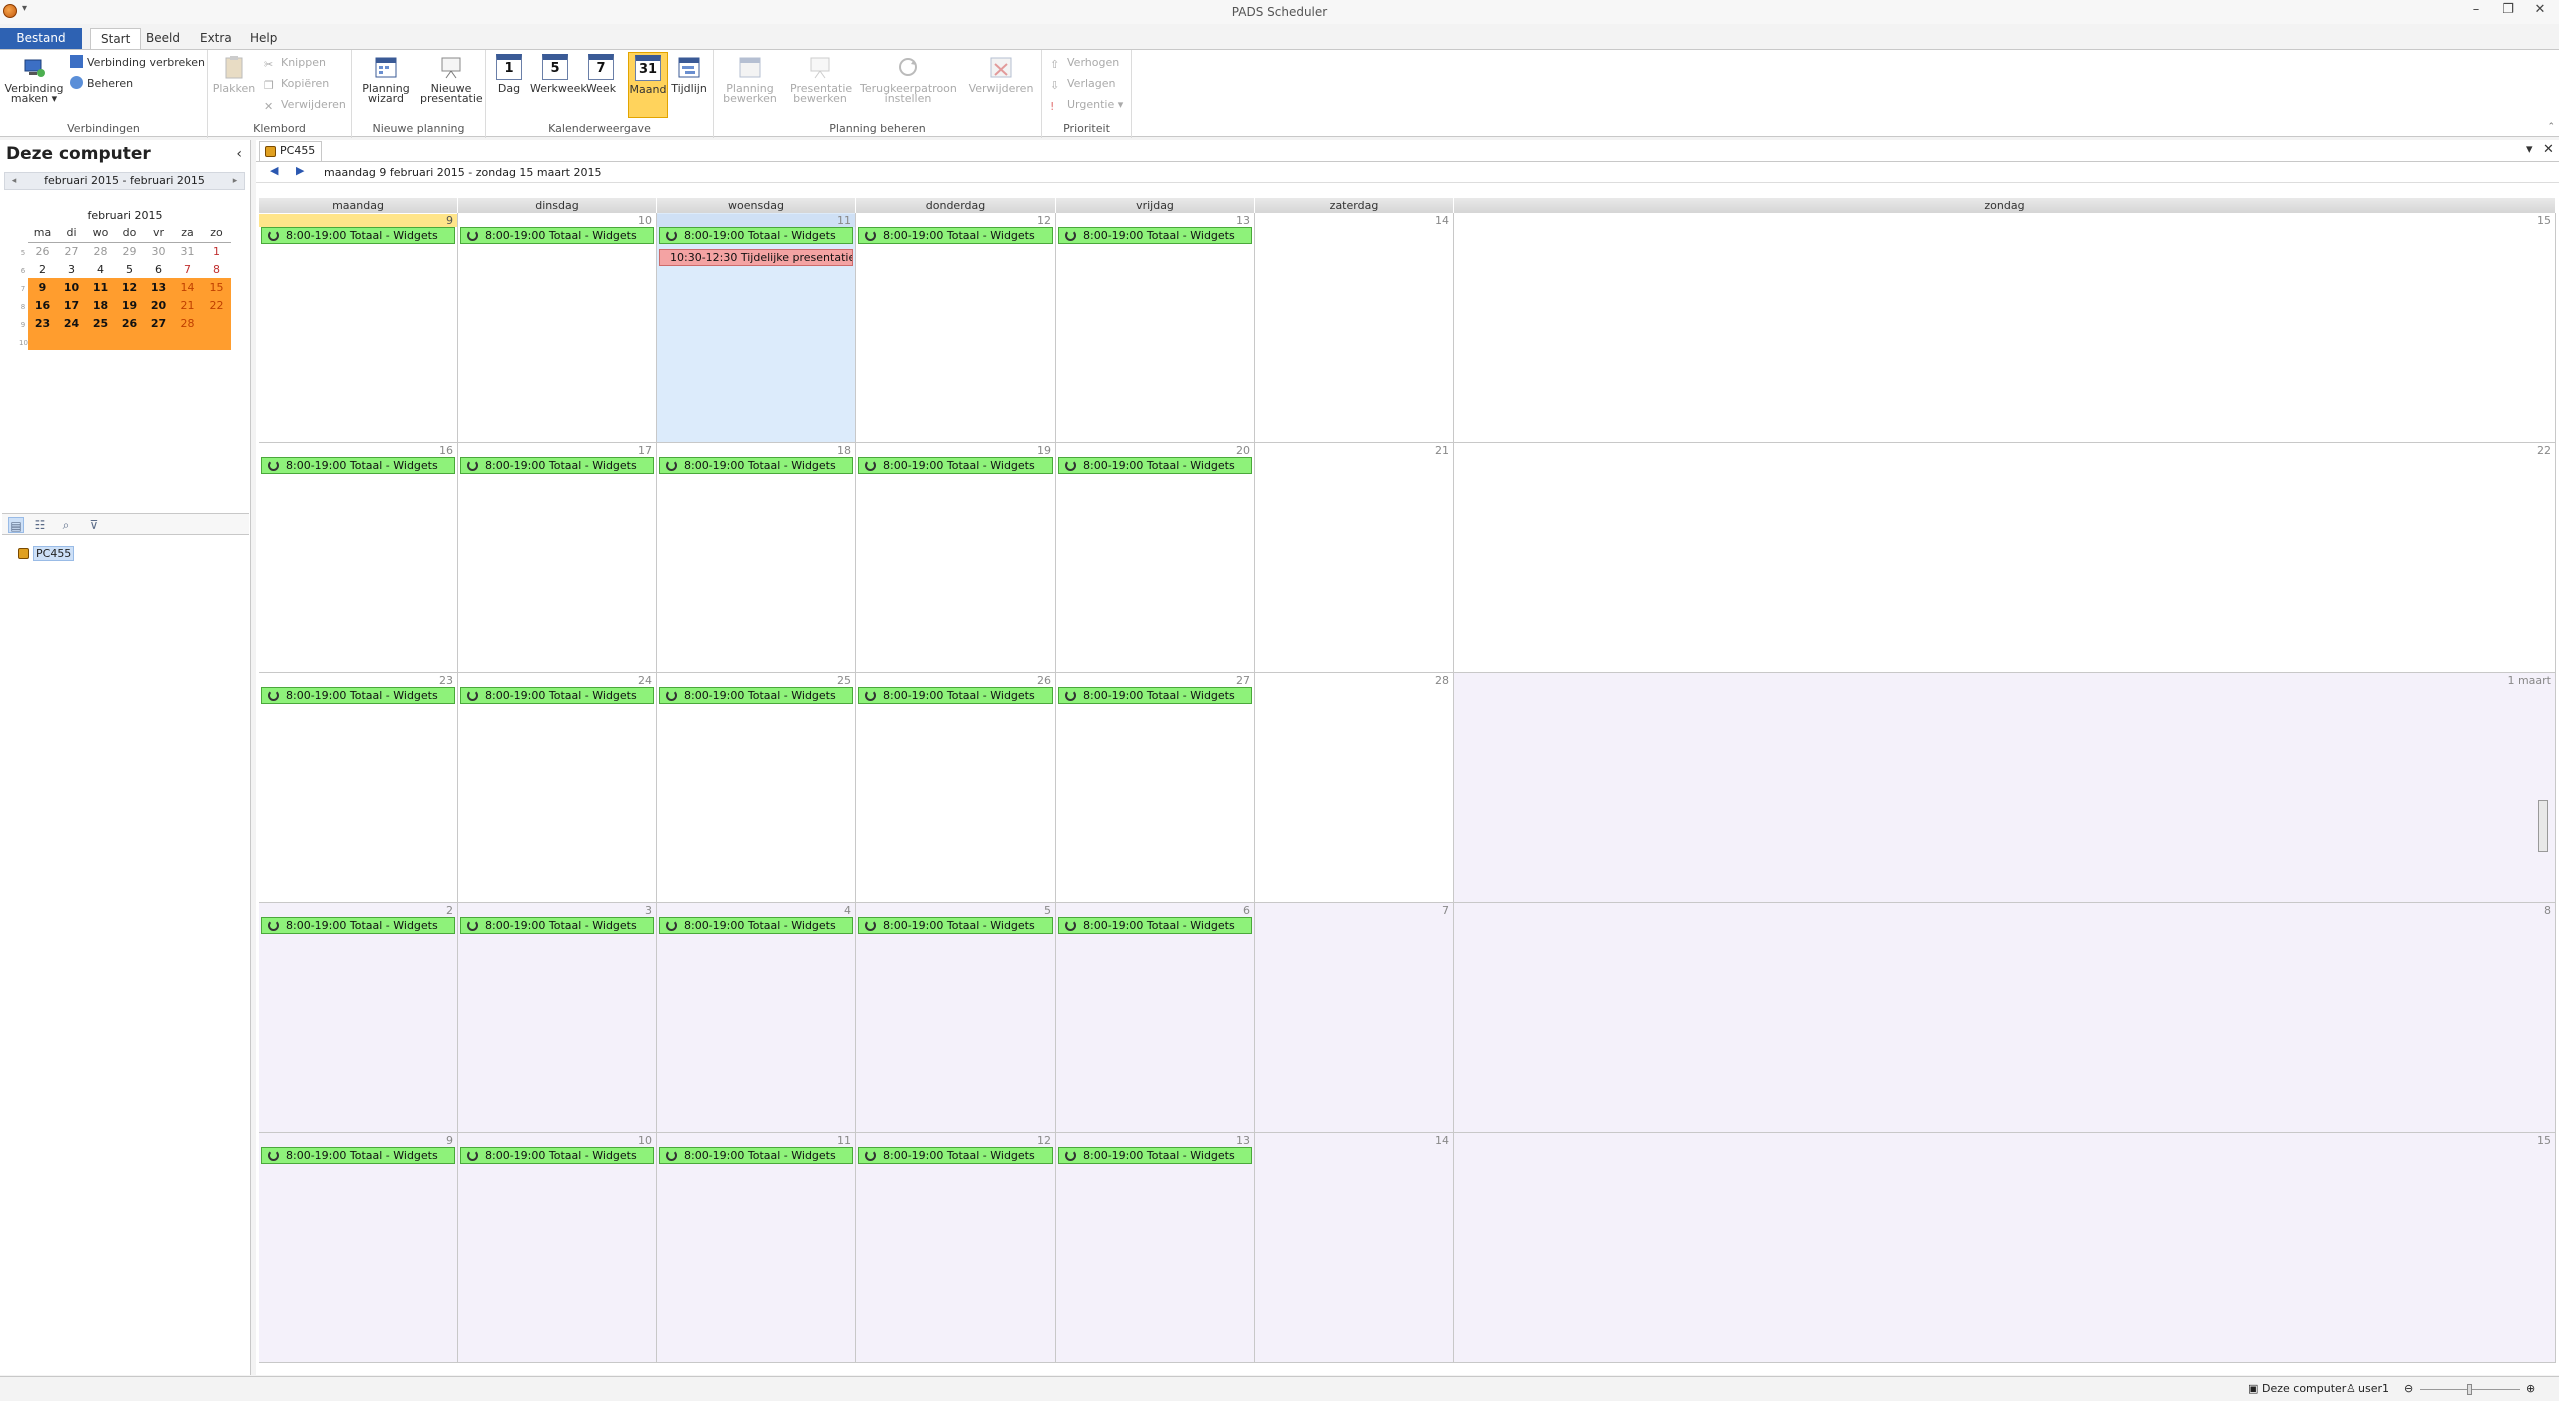 The image size is (2559, 1401). I want to click on mini-day: 21, so click(187, 305).